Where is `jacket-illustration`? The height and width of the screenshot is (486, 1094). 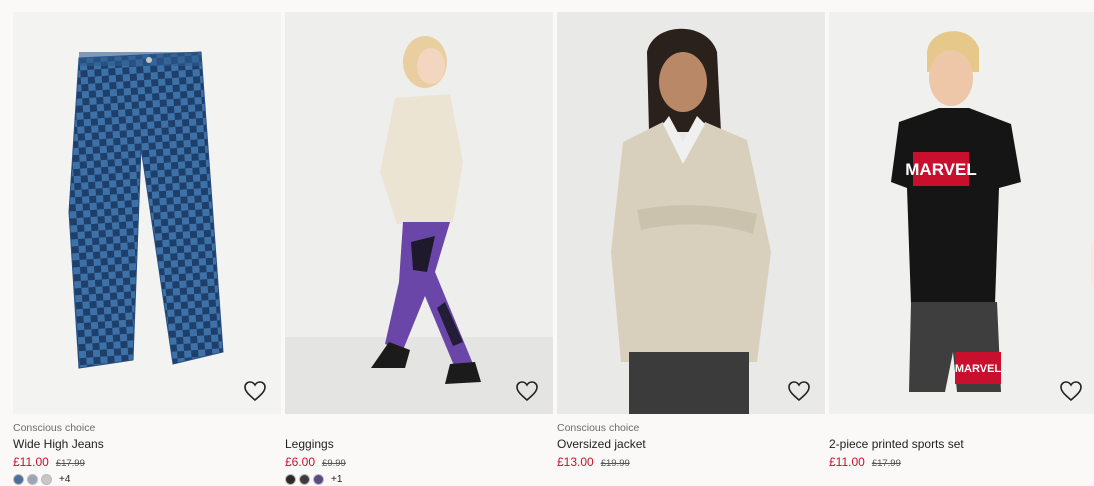
jacket-illustration is located at coordinates (691, 221).